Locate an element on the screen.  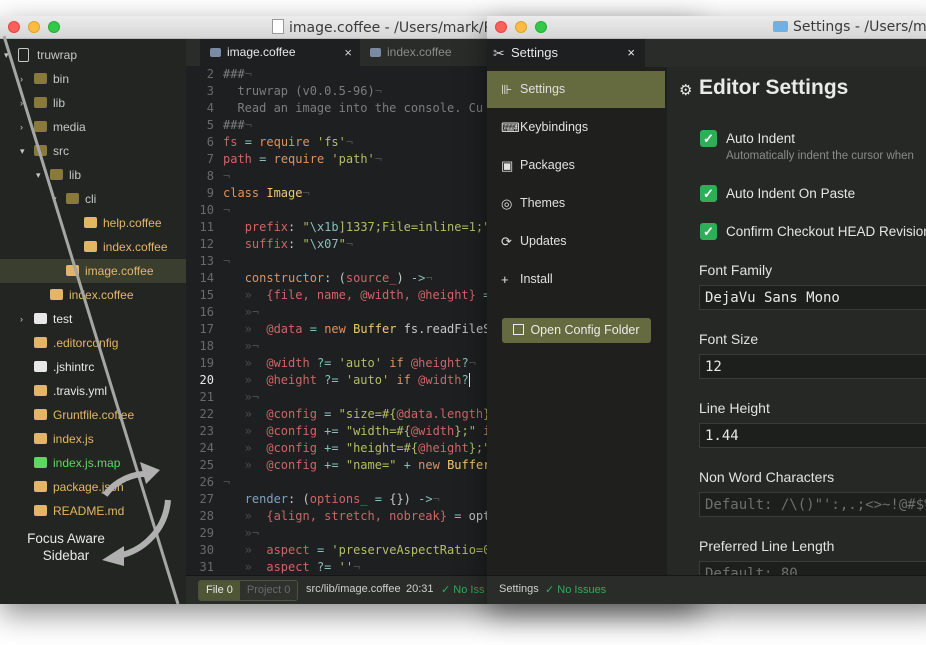
folder-icon is located at coordinates (40, 78).